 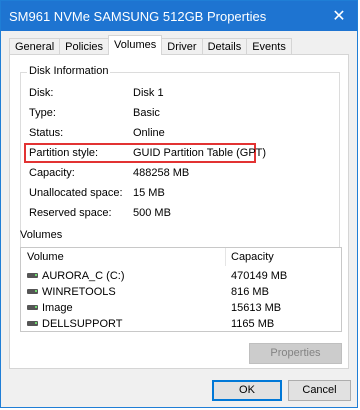 I want to click on volume-capacity: 816 MB, so click(x=250, y=292).